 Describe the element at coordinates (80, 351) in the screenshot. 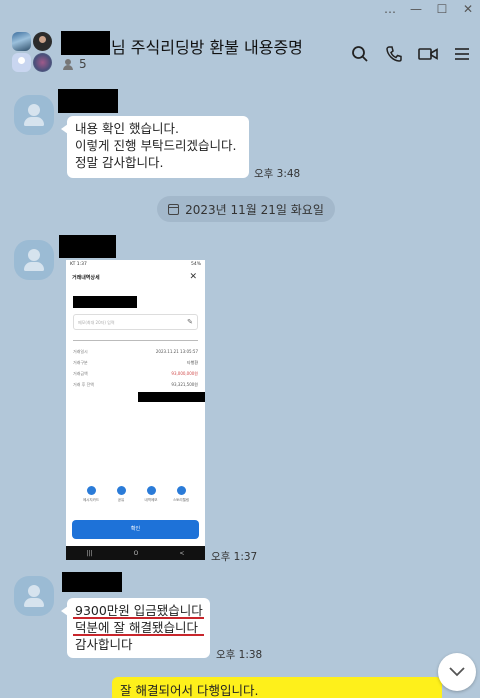

I see `detail-label: 거래일시` at that location.